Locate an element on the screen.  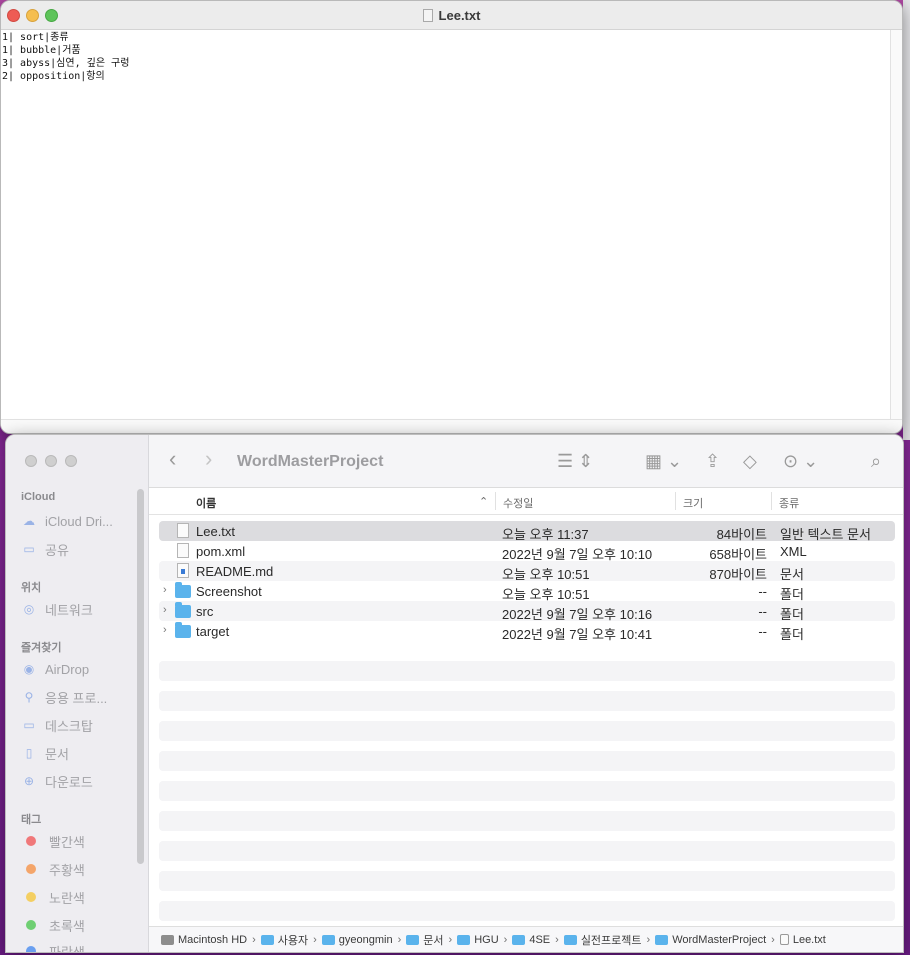
tag-icon: ◇ is located at coordinates (750, 461).